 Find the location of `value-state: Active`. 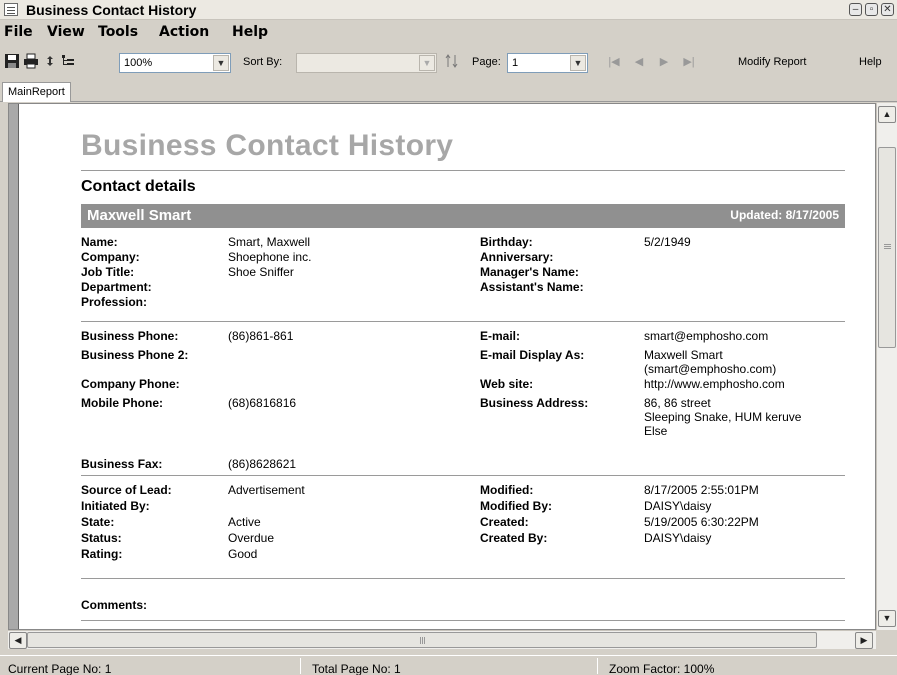

value-state: Active is located at coordinates (244, 522).